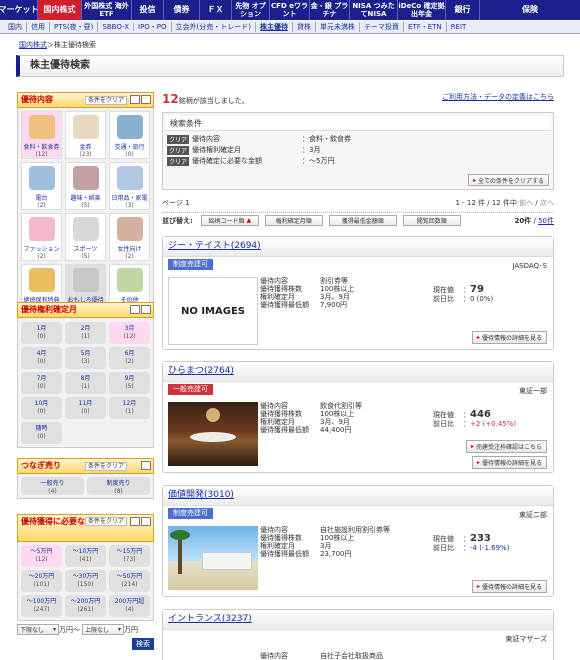 This screenshot has height=660, width=580. Describe the element at coordinates (293, 220) in the screenshot. I see `sort-month-button: 権利確定月順` at that location.